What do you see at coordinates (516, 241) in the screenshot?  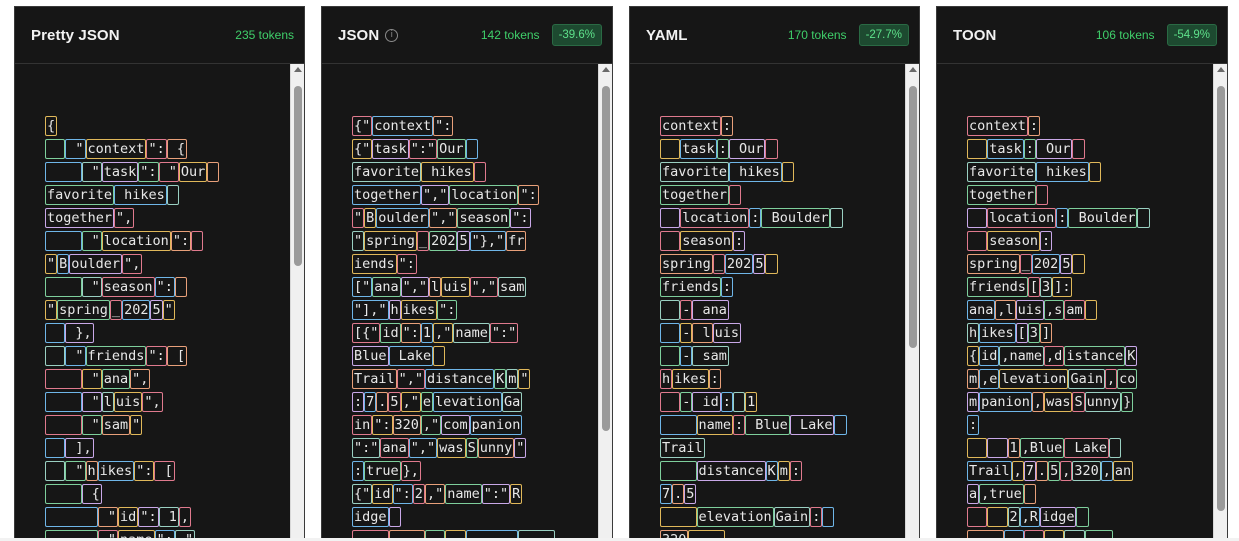 I see `token: fr` at bounding box center [516, 241].